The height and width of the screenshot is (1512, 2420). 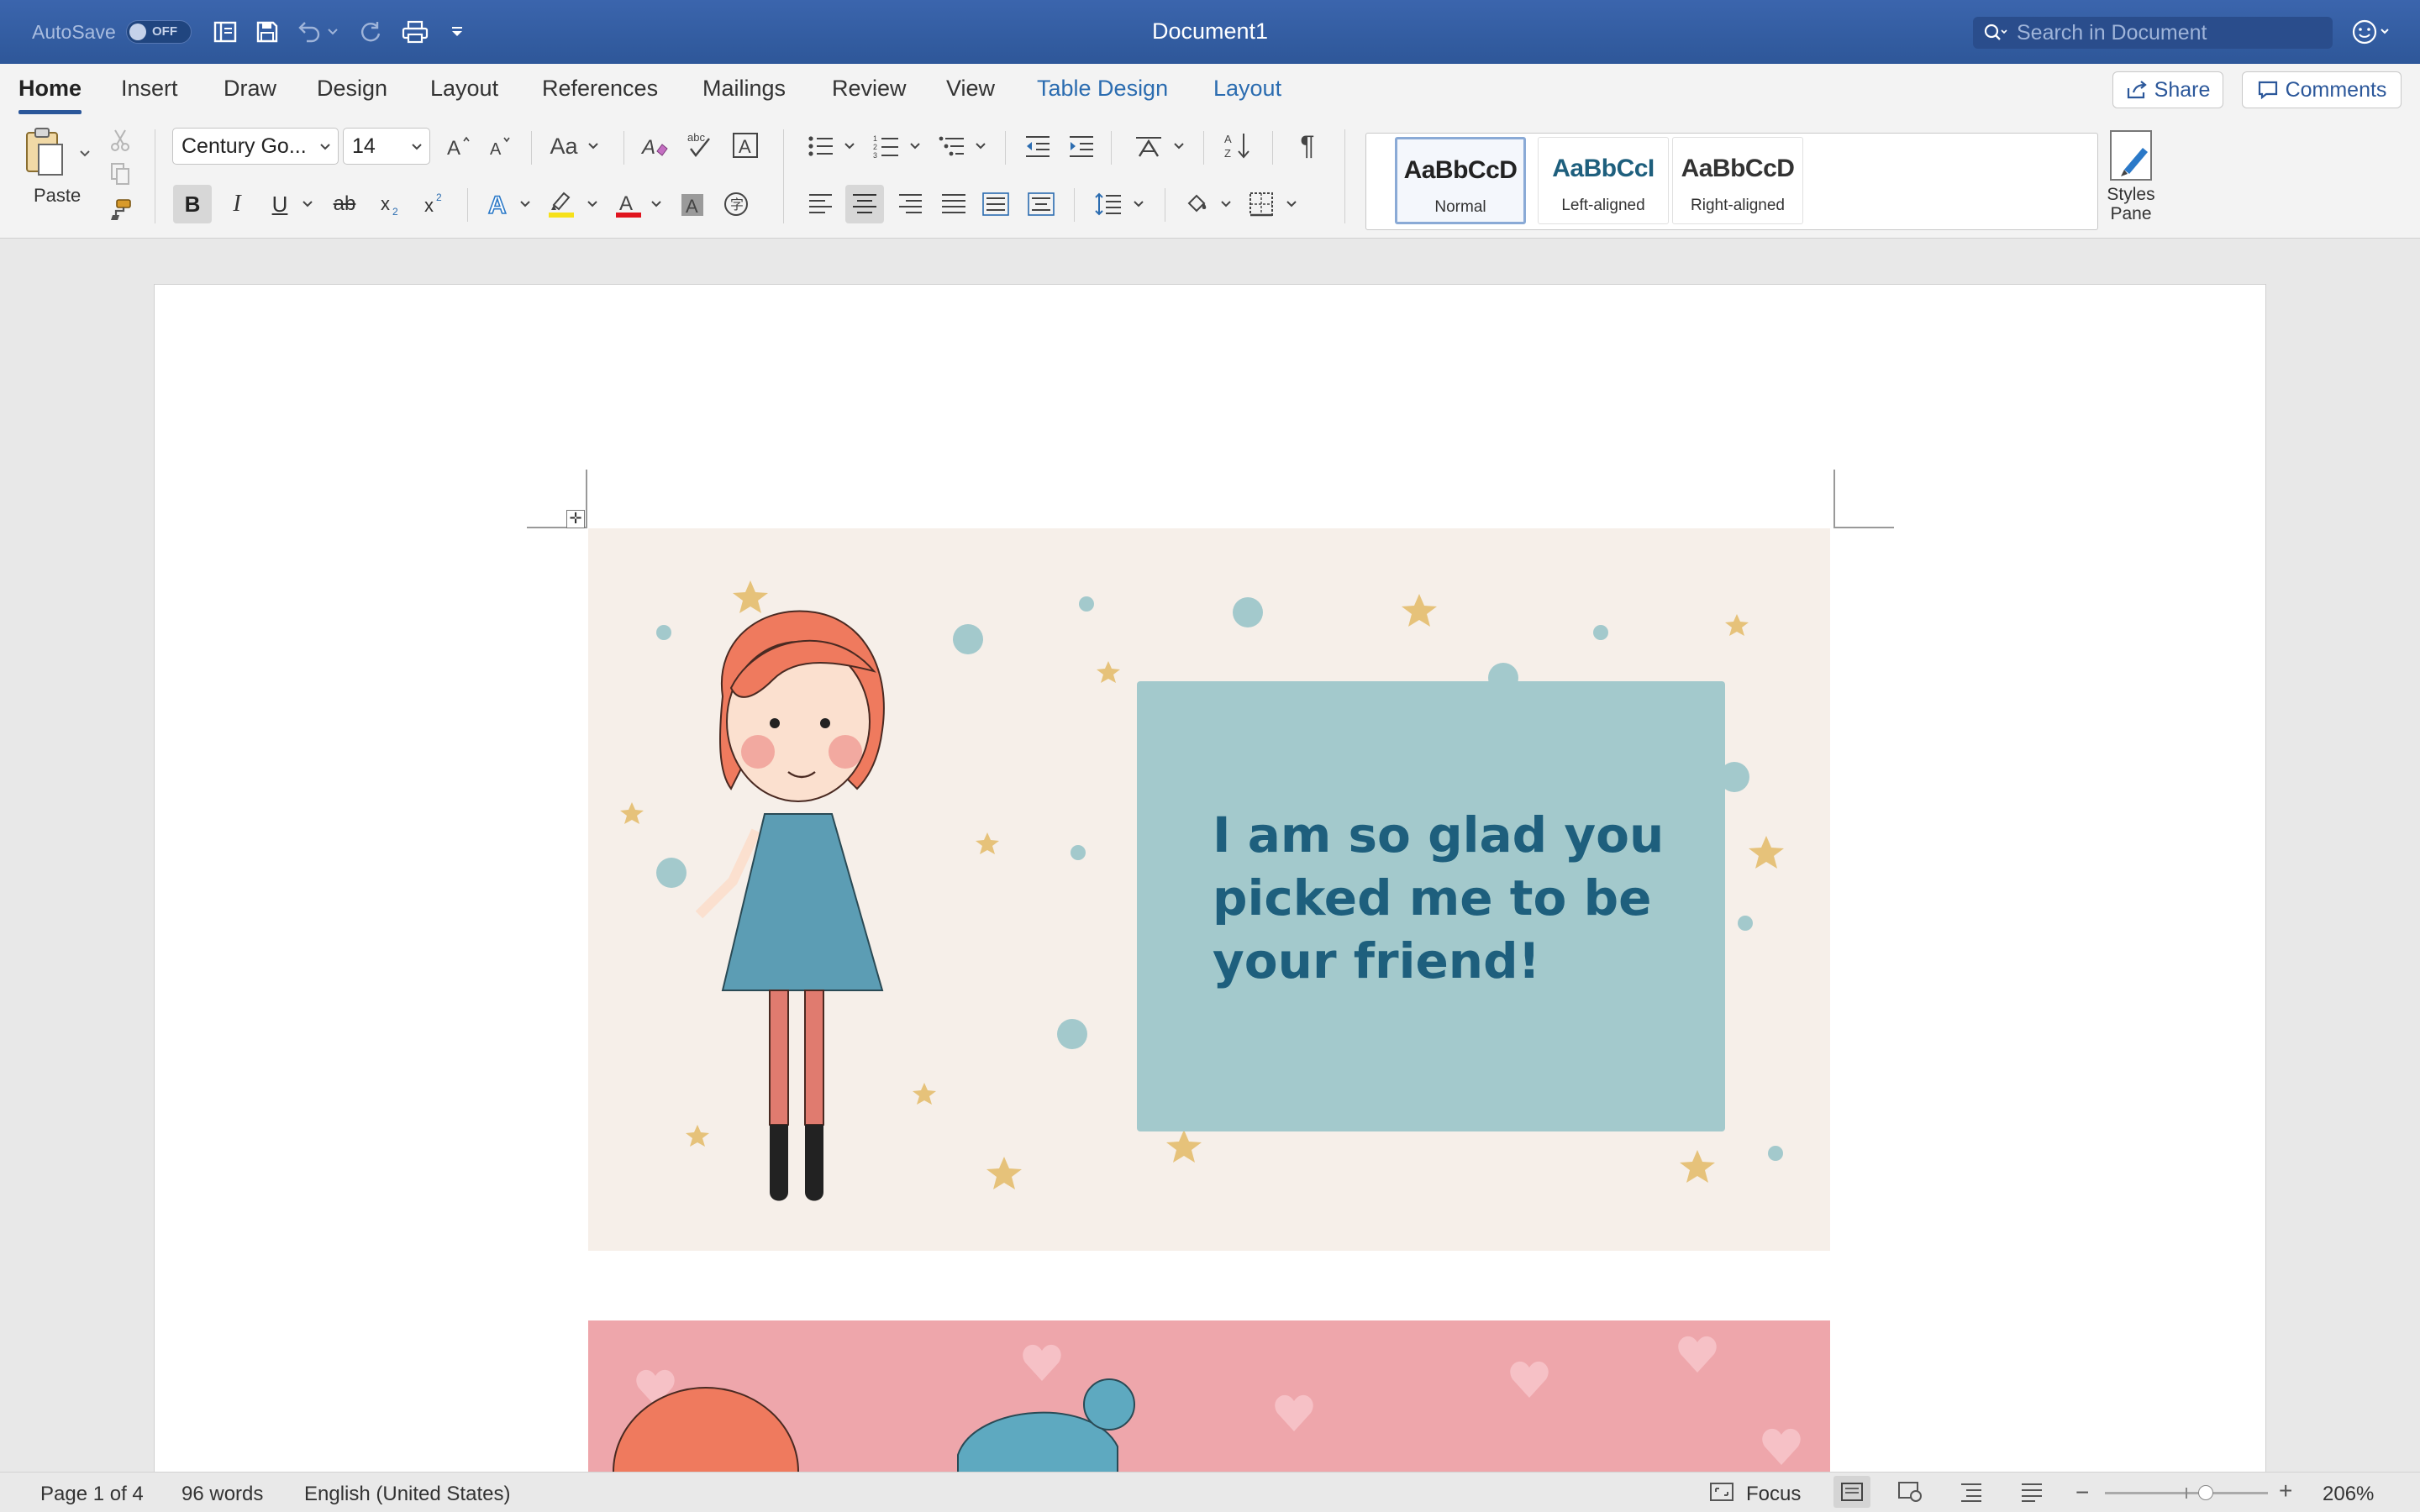 I want to click on zoom-level: 206%, so click(x=2348, y=1494).